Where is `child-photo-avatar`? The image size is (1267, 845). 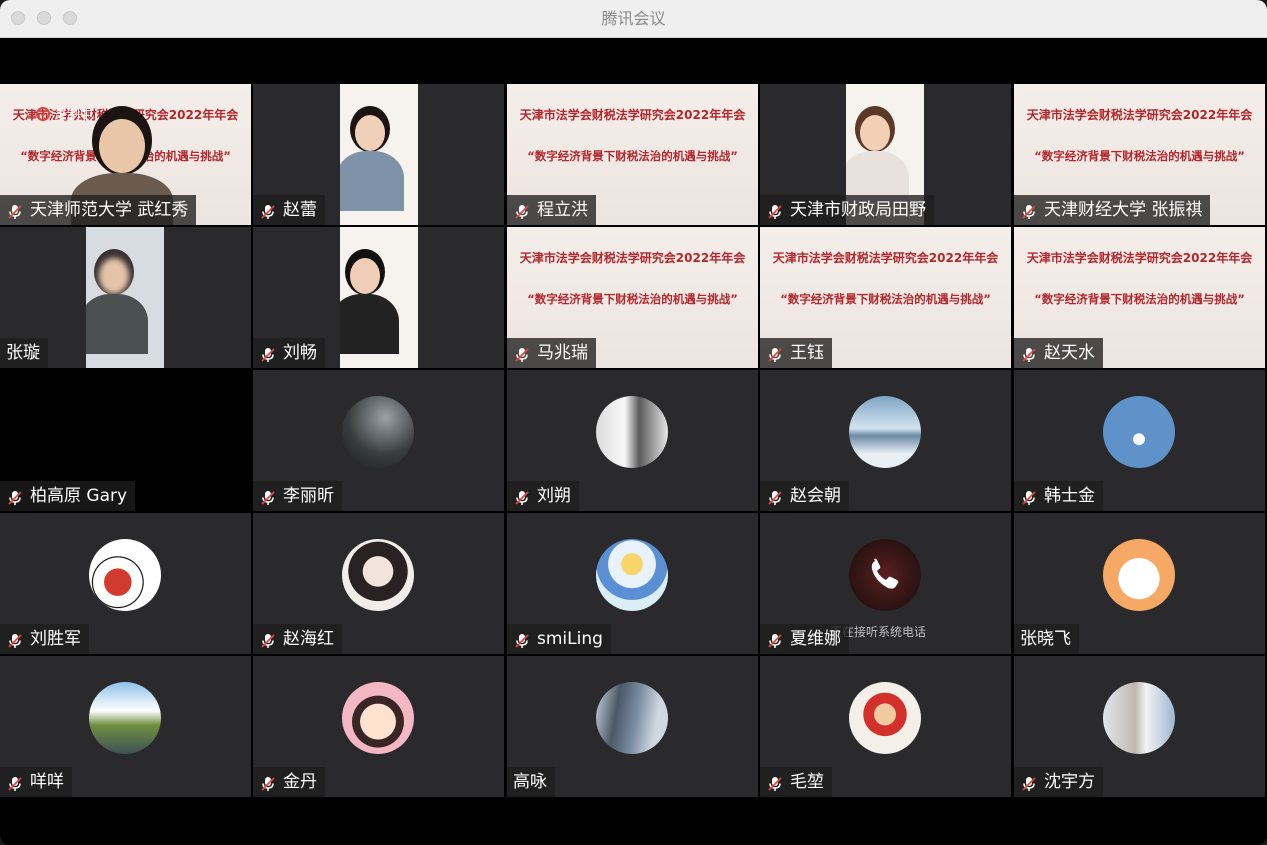
child-photo-avatar is located at coordinates (885, 718).